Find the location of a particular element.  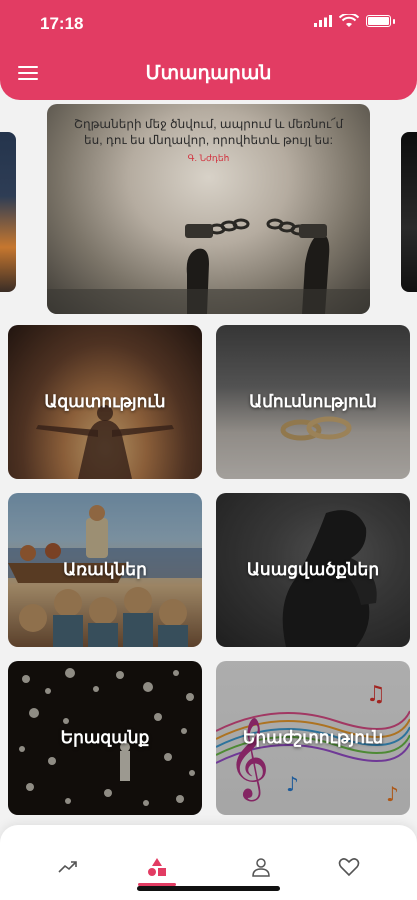

category-label: Երազանք is located at coordinates (105, 737).